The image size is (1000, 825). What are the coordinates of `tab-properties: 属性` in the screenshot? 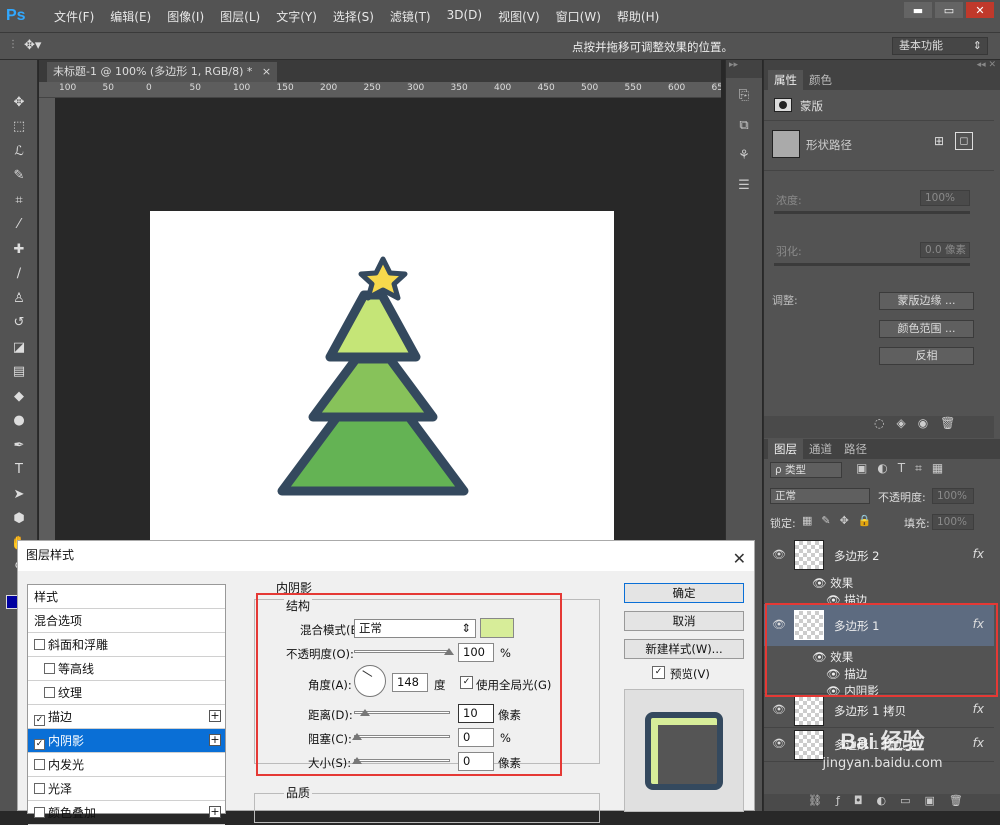 It's located at (785, 80).